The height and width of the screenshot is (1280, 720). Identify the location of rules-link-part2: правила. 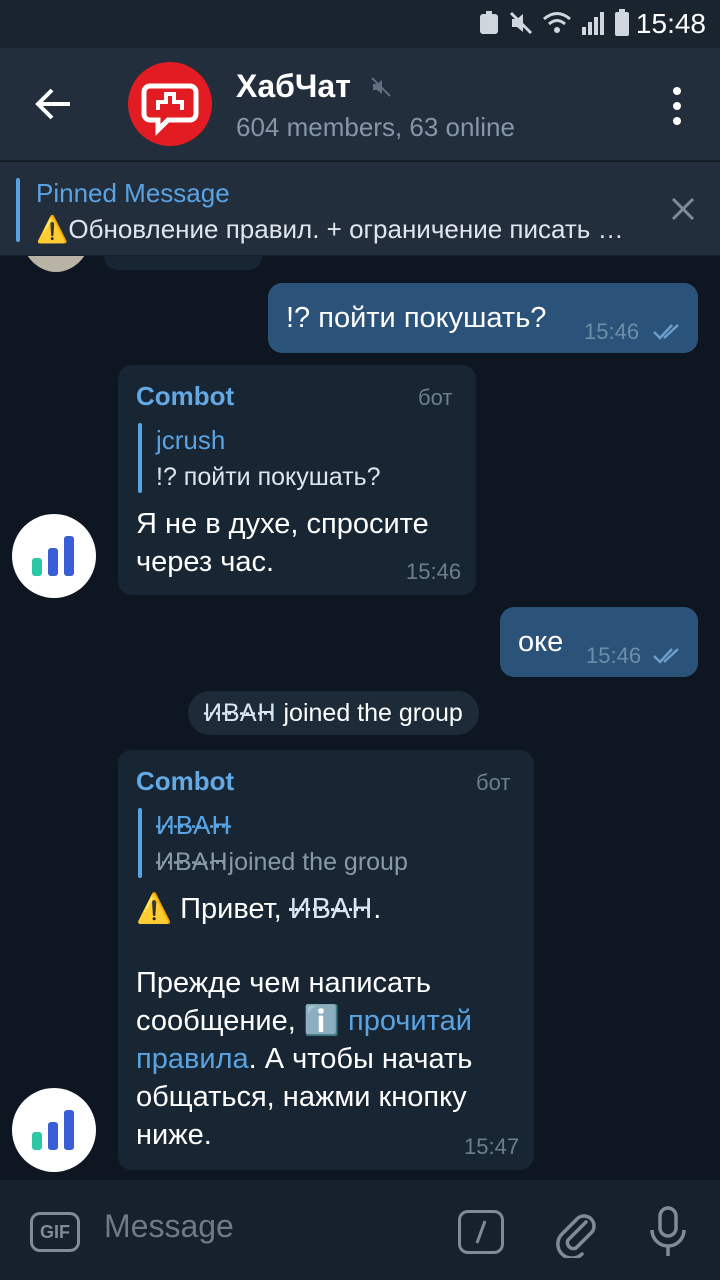
(192, 1059).